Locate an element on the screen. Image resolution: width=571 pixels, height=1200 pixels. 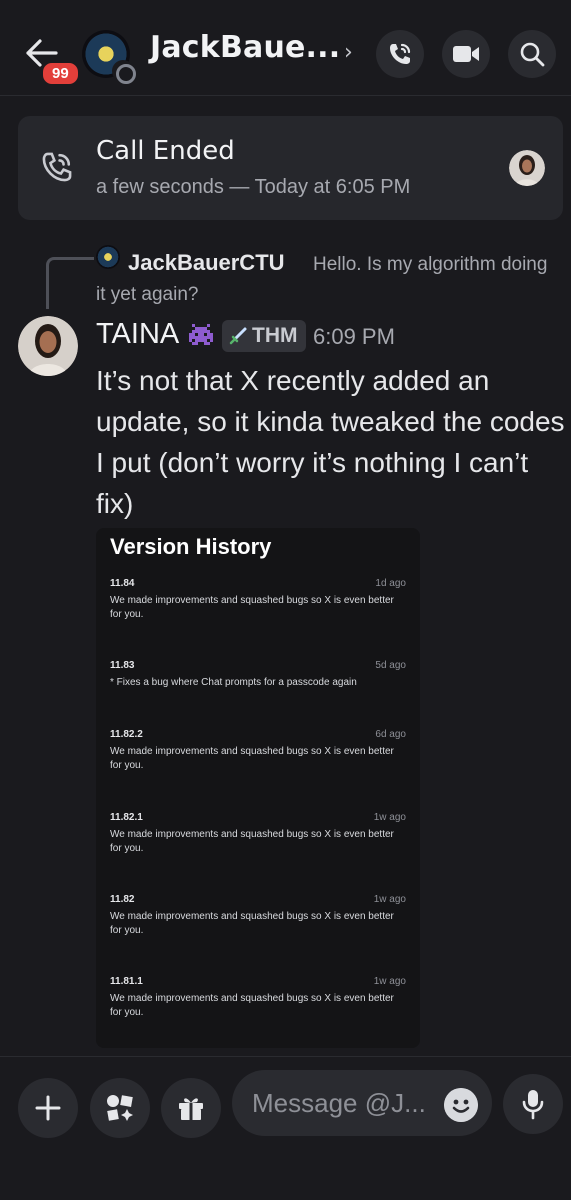
reply-author: JackBauerCTU is located at coordinates (206, 263).